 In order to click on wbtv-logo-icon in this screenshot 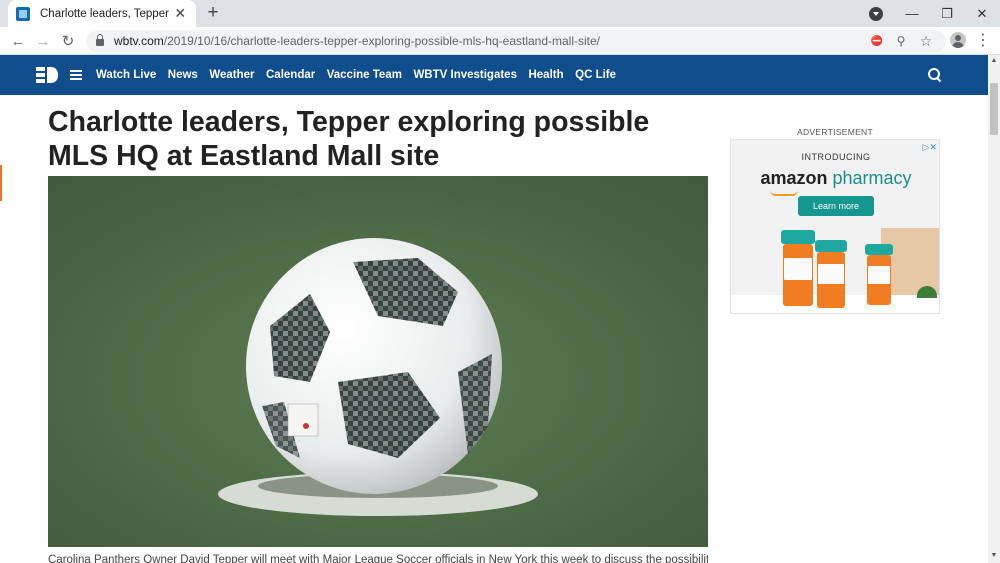, I will do `click(47, 75)`.